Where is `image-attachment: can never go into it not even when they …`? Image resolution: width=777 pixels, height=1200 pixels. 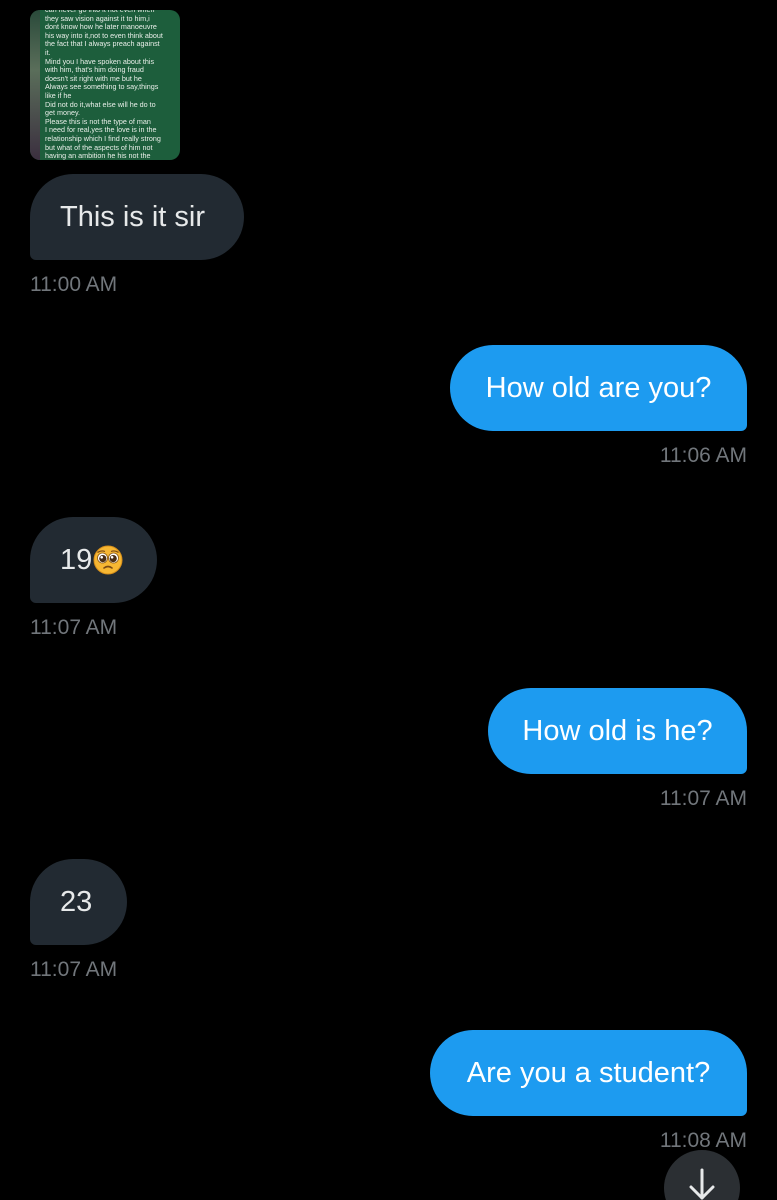
image-attachment: can never go into it not even when they … is located at coordinates (105, 85).